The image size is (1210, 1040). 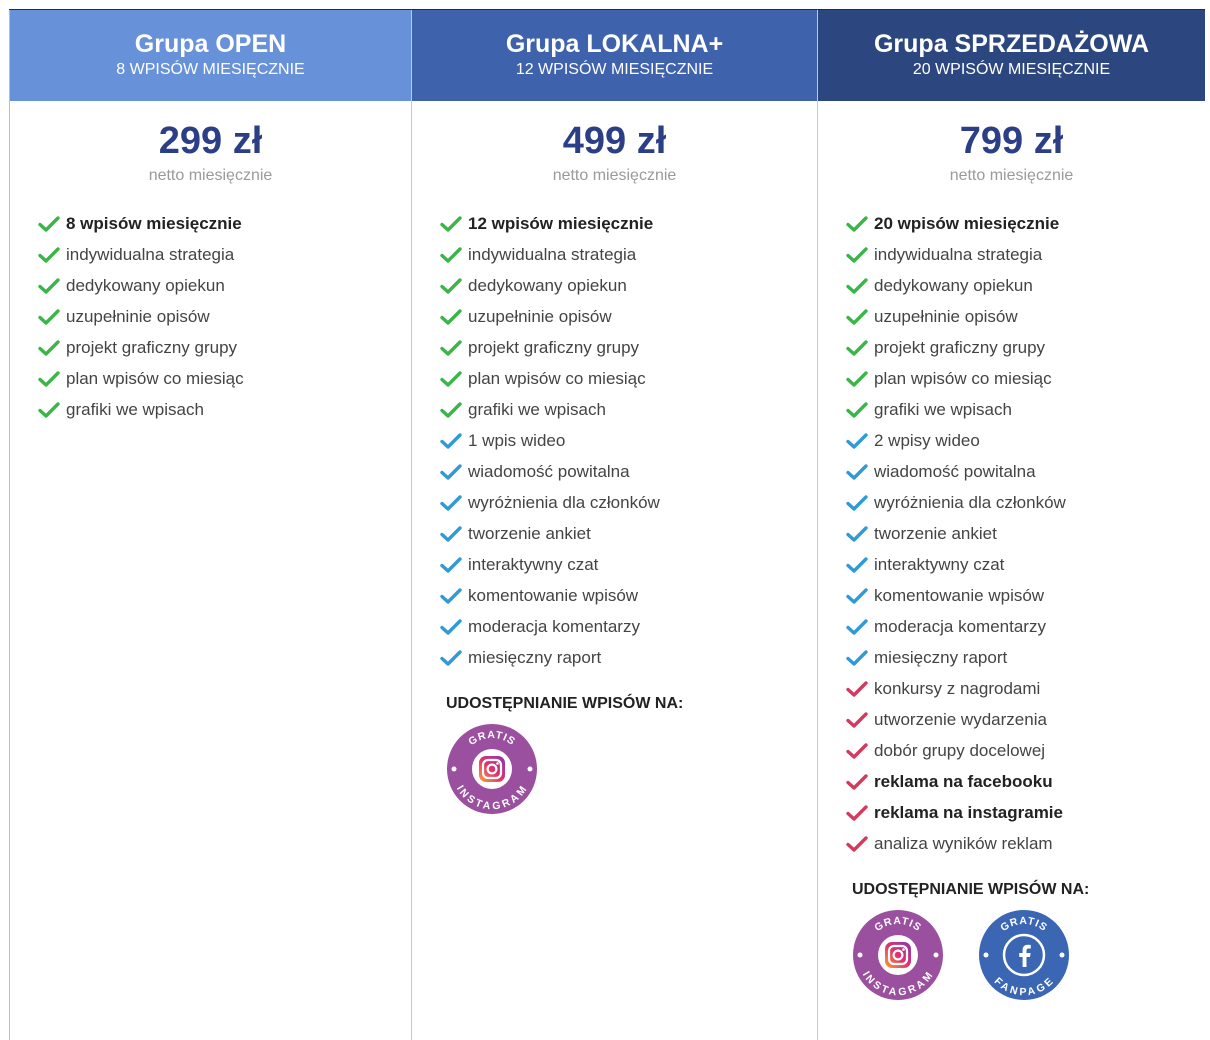 I want to click on feature-item: moderacja komentarzy, so click(x=628, y=626).